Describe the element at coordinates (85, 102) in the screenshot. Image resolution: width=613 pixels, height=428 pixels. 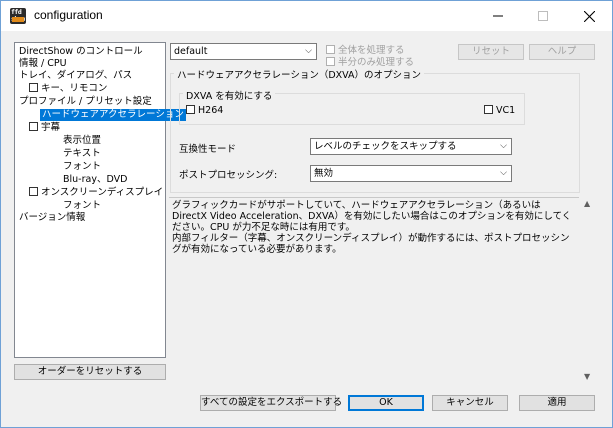
I see `tree-item-profile-preset: プロファイル / プリセット設定` at that location.